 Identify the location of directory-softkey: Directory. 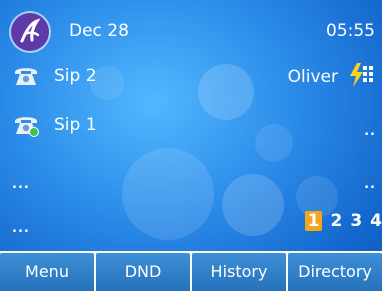
(335, 272).